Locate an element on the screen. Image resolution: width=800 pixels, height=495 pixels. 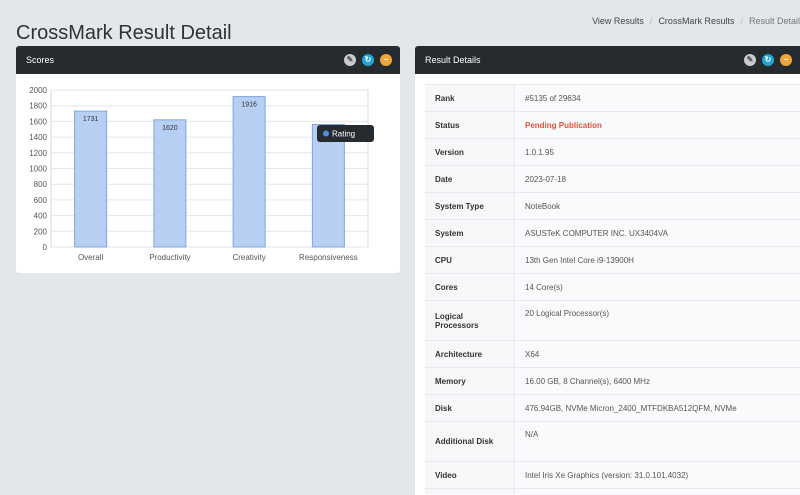
detail-value-system-type: NoteBook is located at coordinates (657, 206).